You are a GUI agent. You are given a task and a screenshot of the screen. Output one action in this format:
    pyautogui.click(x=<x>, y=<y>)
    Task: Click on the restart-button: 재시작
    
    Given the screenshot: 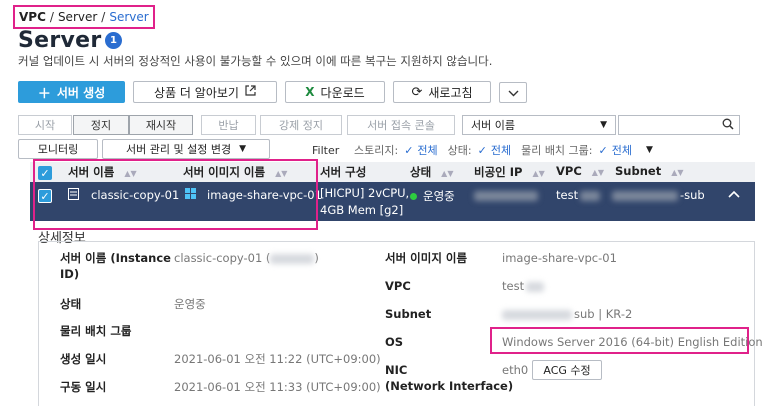 What is the action you would take?
    pyautogui.click(x=161, y=125)
    